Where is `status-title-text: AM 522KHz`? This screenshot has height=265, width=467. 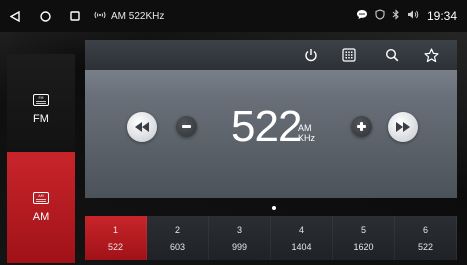 status-title-text: AM 522KHz is located at coordinates (138, 16).